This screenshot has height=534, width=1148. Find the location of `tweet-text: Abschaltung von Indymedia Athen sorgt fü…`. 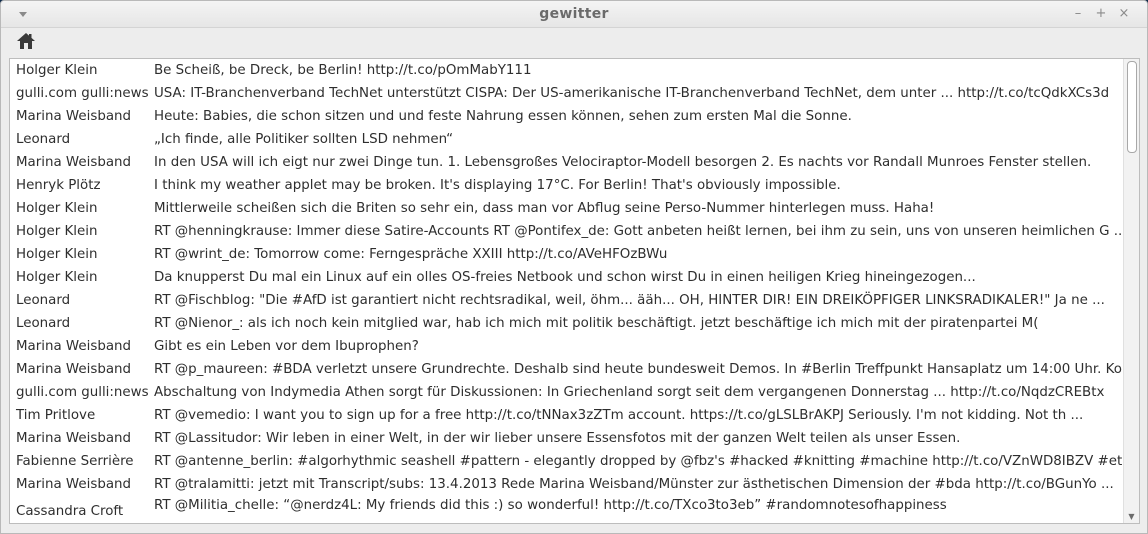

tweet-text: Abschaltung von Indymedia Athen sorgt fü… is located at coordinates (629, 392).